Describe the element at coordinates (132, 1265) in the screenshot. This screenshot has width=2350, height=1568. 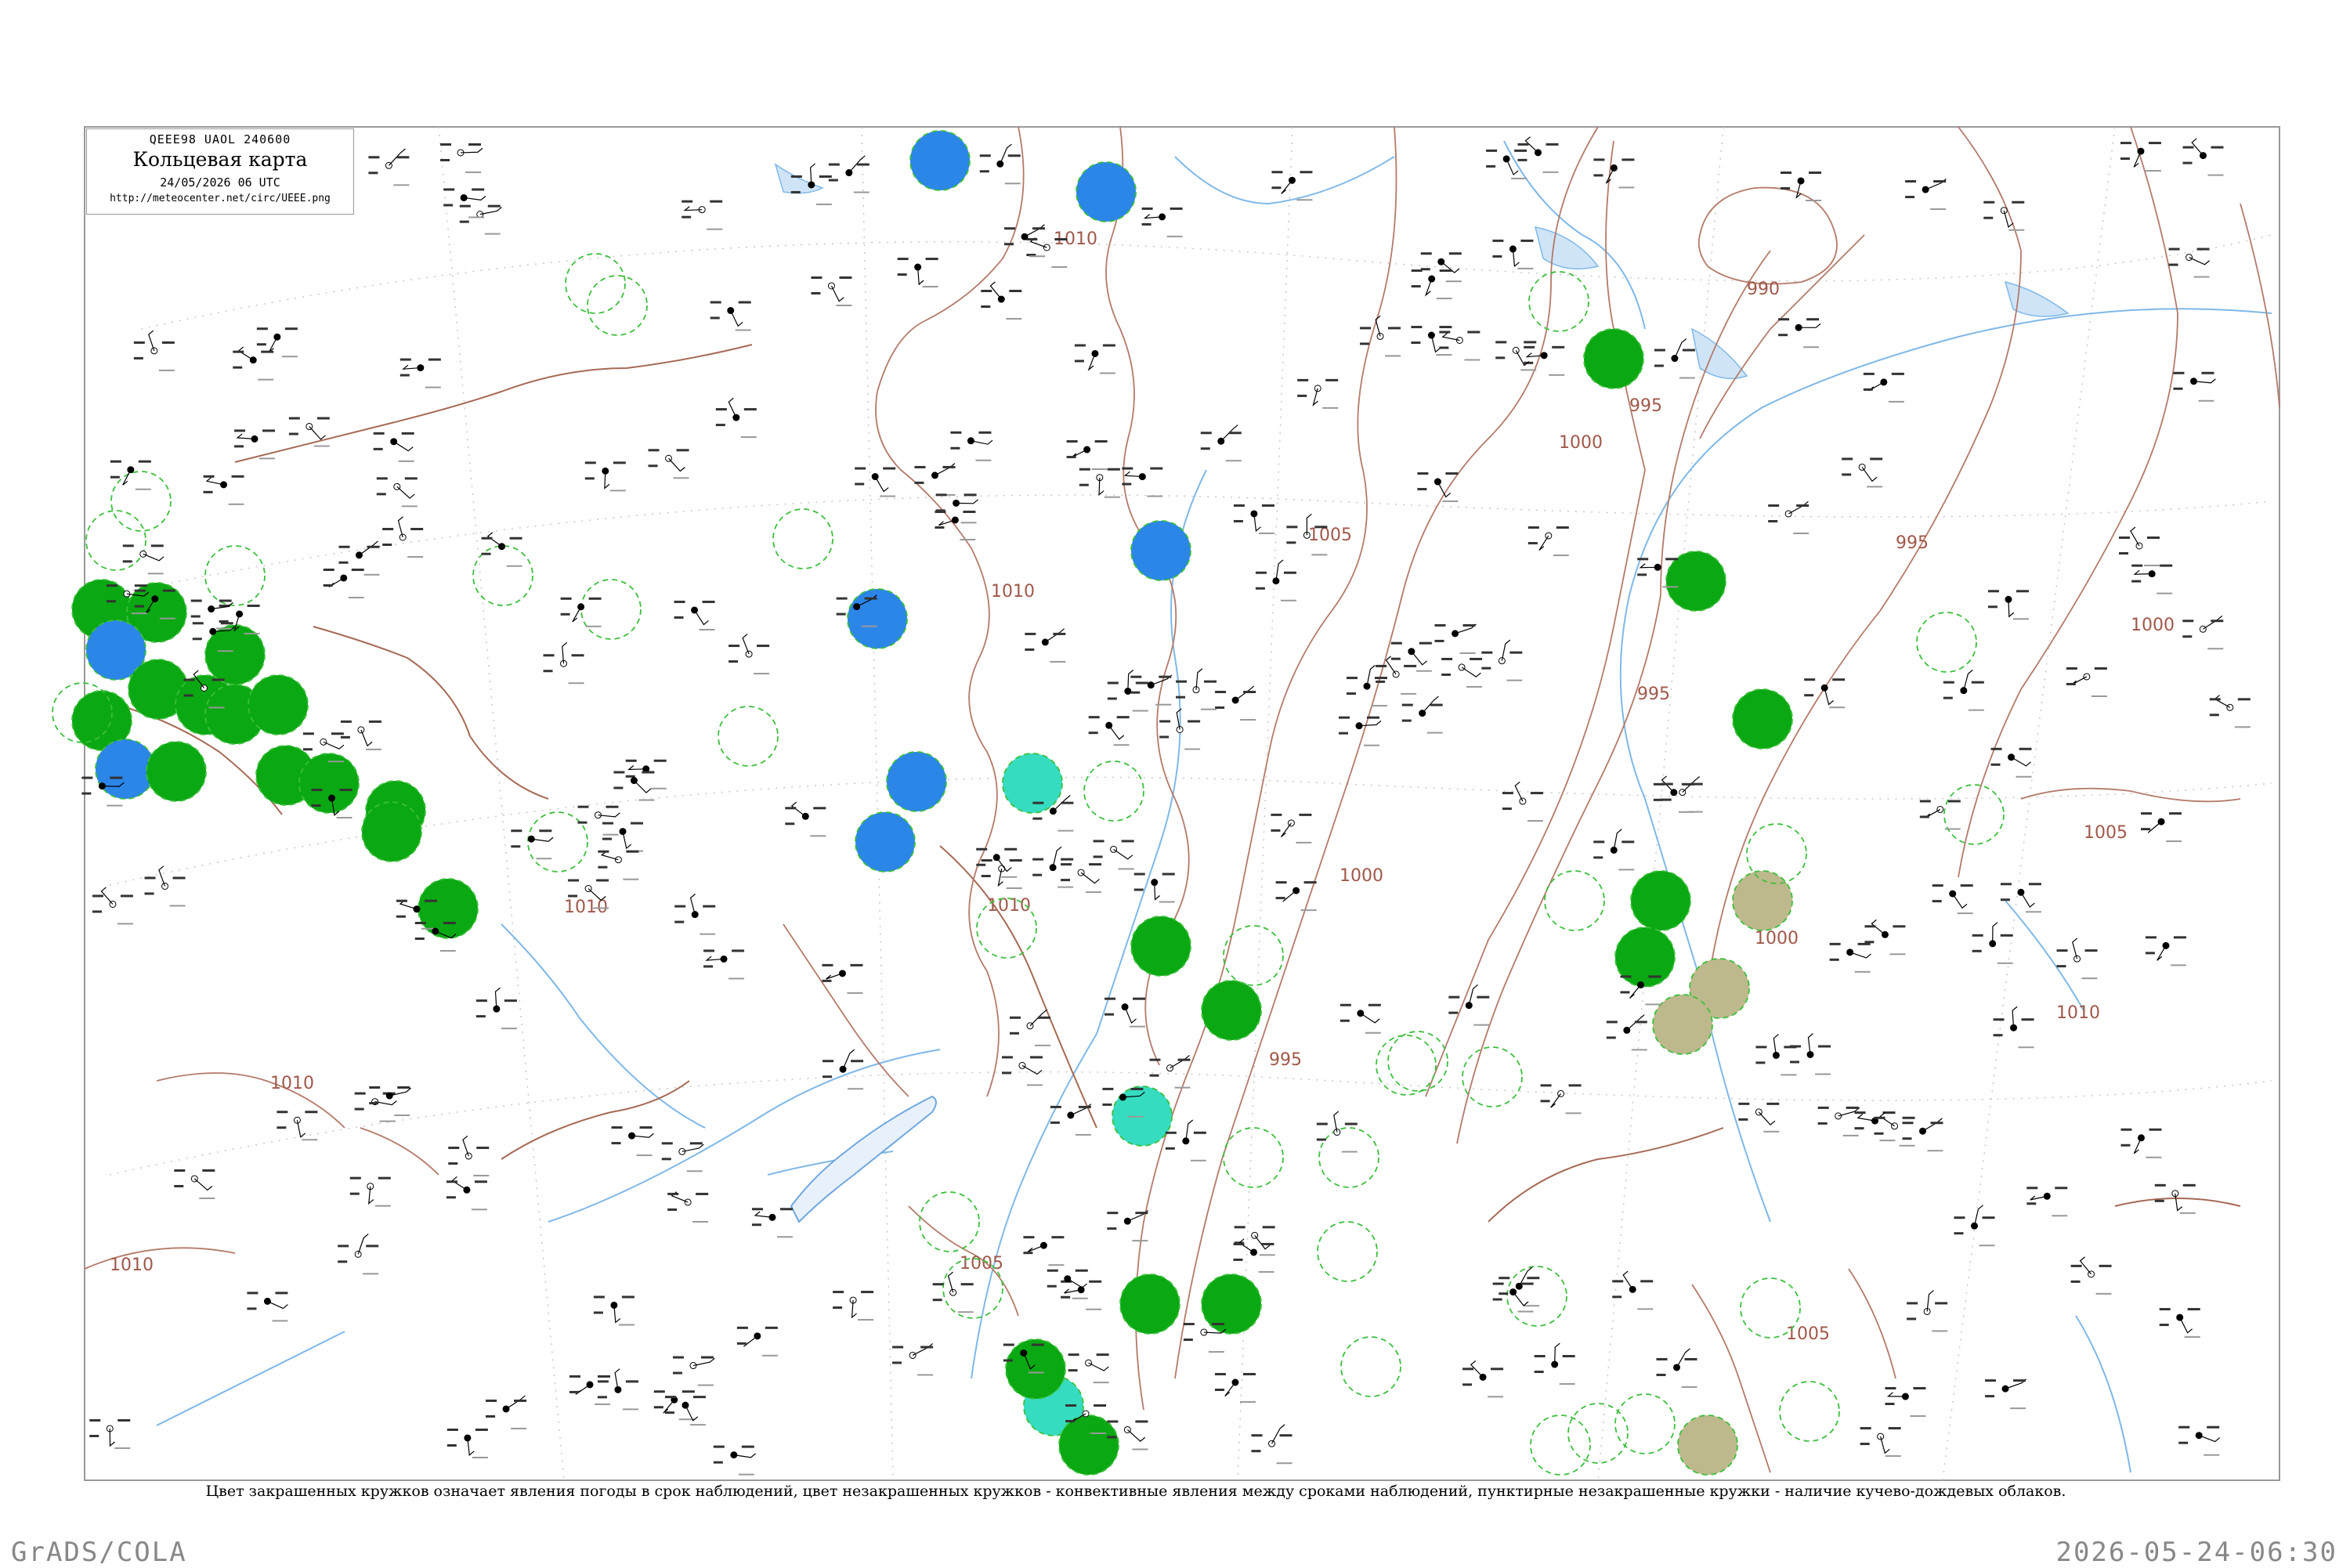
I see `isobar-label: 1010` at that location.